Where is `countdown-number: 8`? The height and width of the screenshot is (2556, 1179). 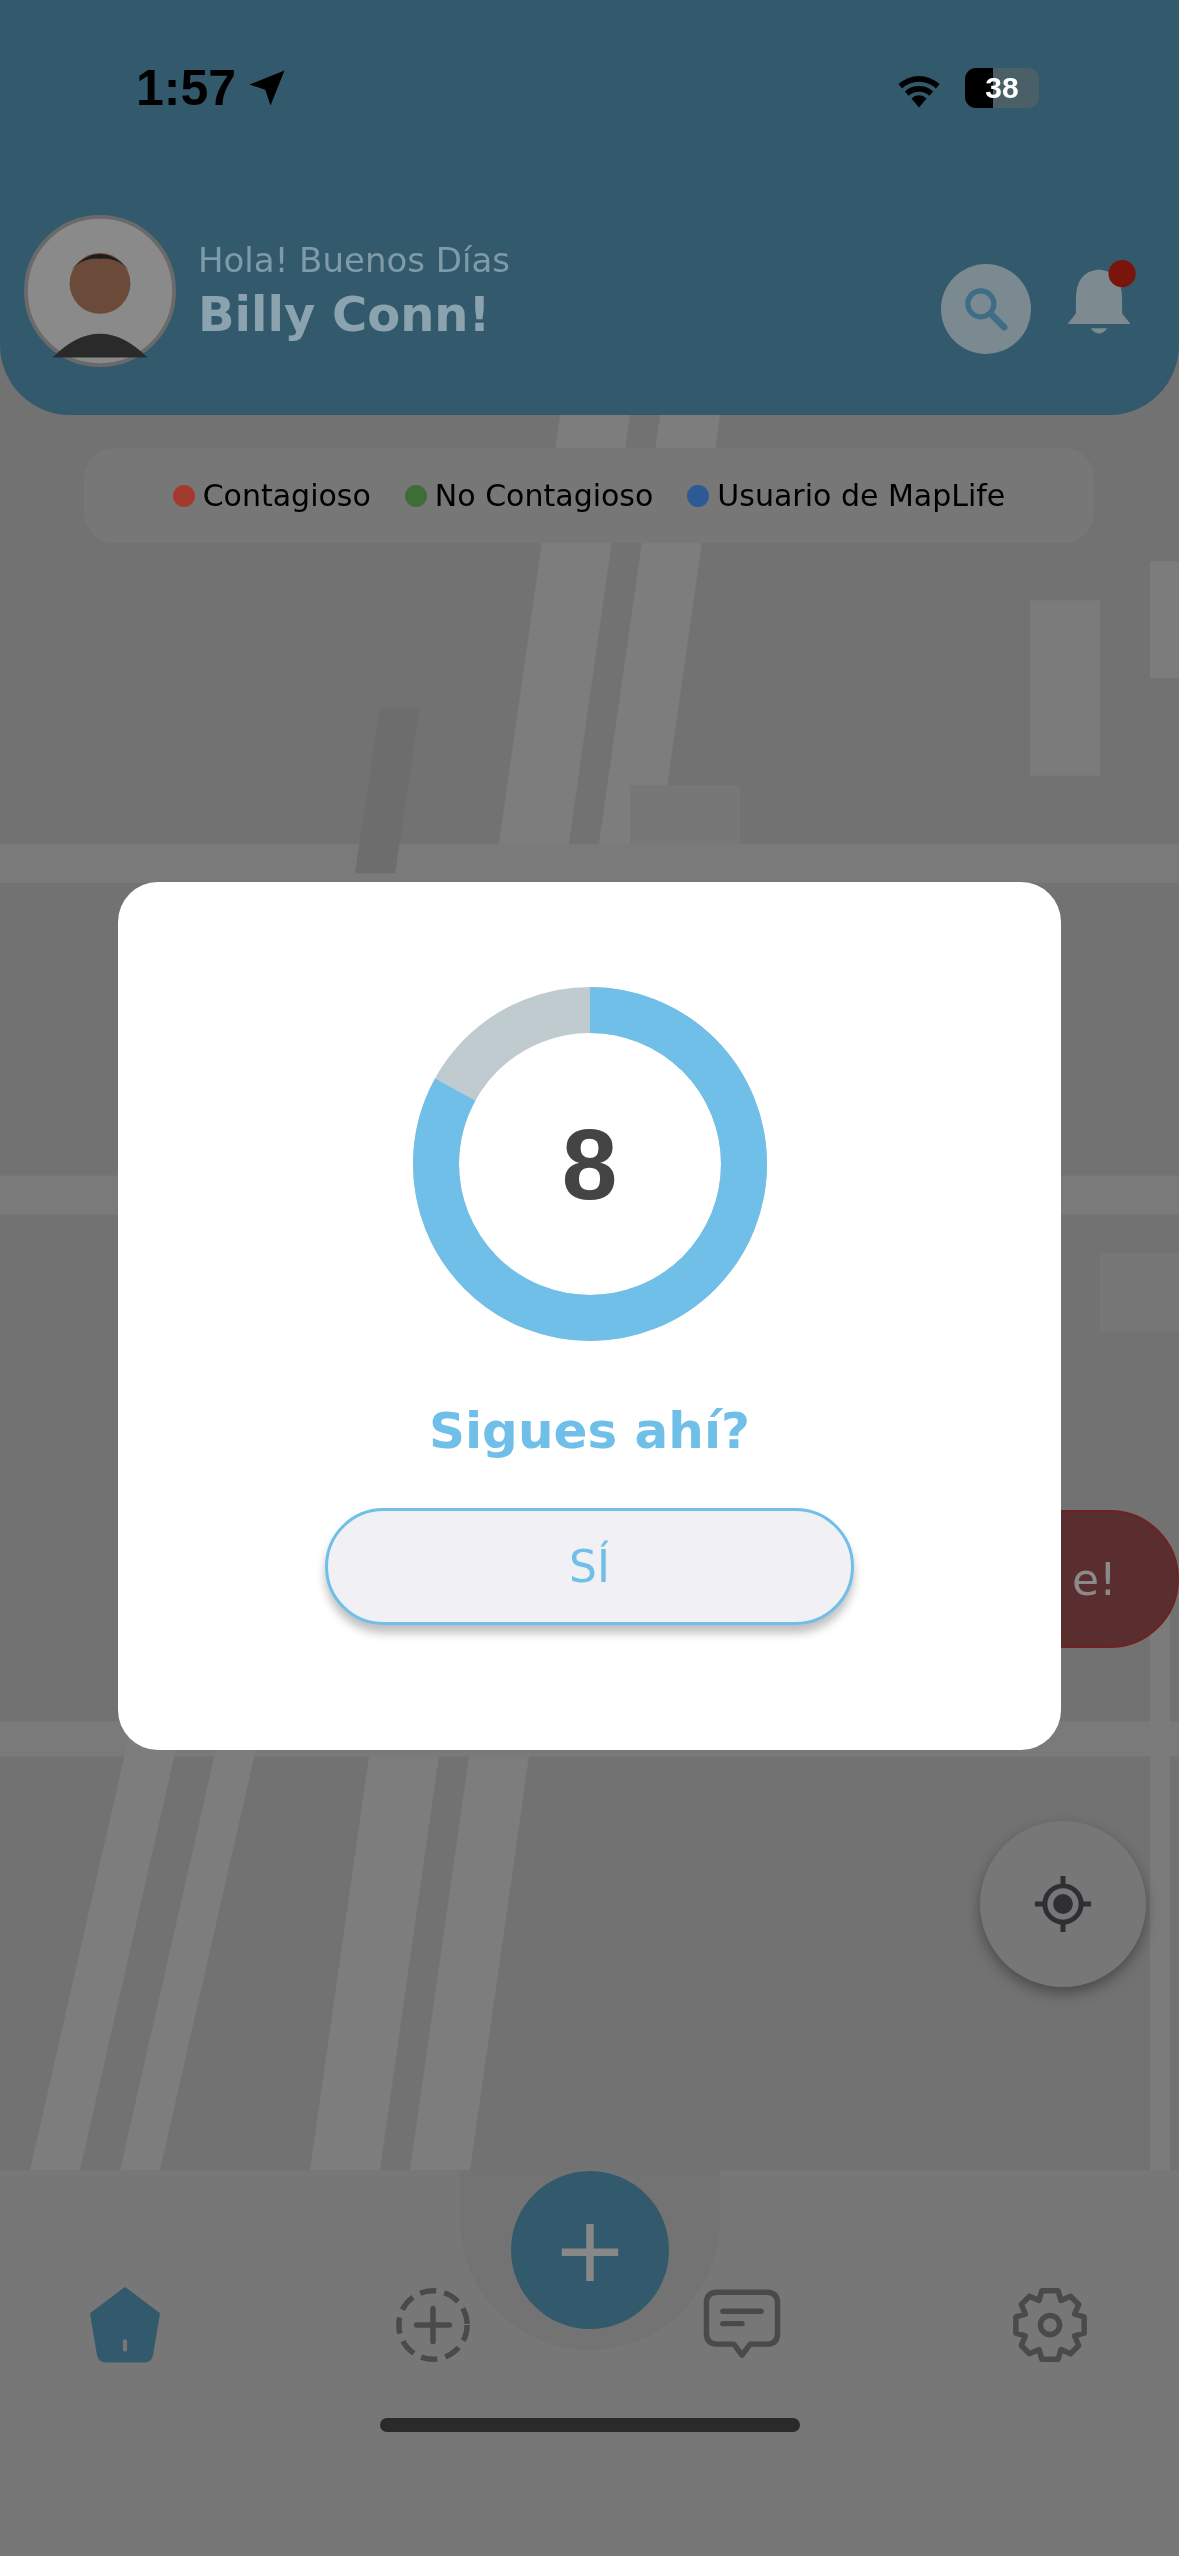
countdown-number: 8 is located at coordinates (589, 1164).